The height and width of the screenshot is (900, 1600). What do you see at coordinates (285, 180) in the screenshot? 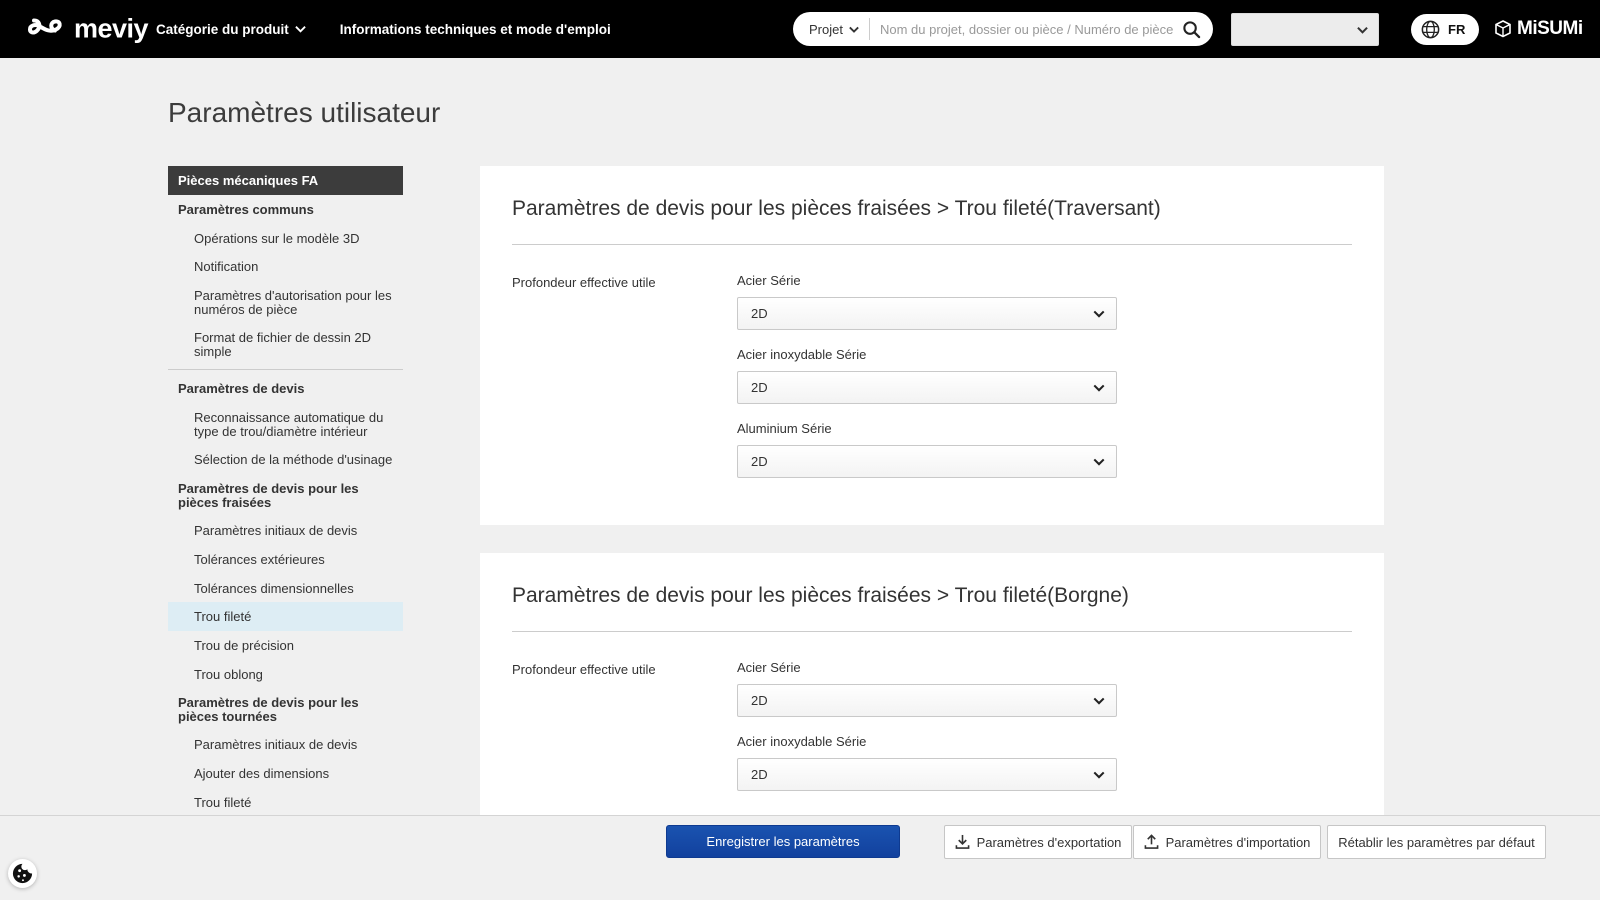
I see `sidebar-root-pieces-mecaniques-fa: Pièces mécaniques FA` at bounding box center [285, 180].